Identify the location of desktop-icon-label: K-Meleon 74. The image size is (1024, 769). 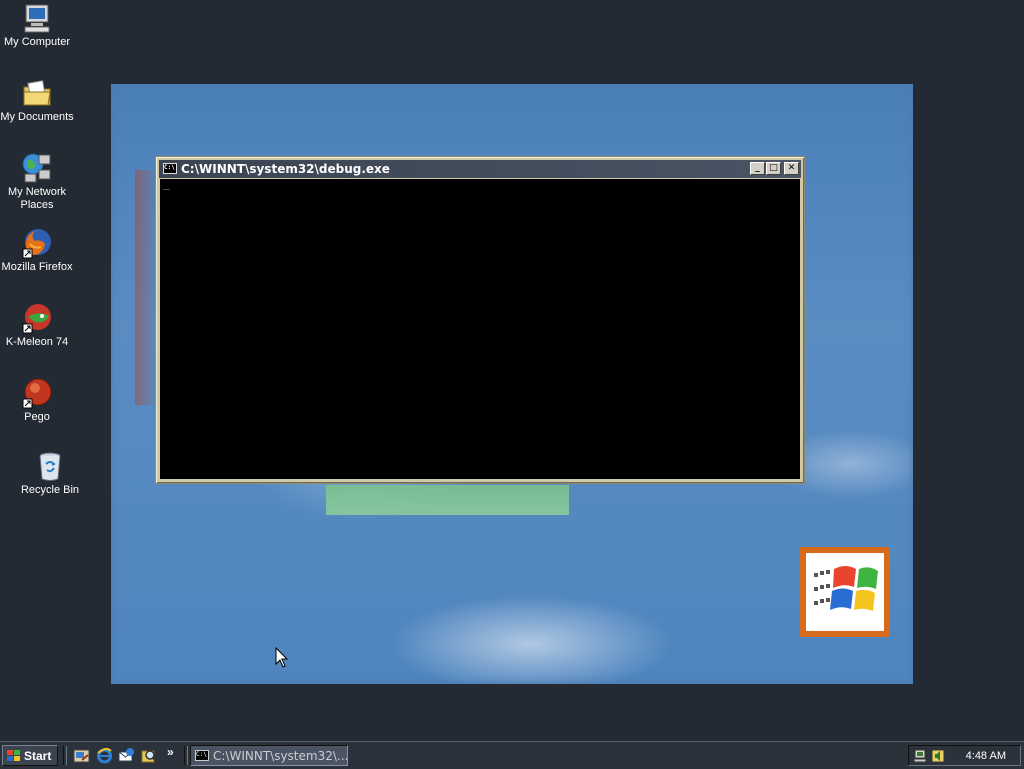
(37, 342).